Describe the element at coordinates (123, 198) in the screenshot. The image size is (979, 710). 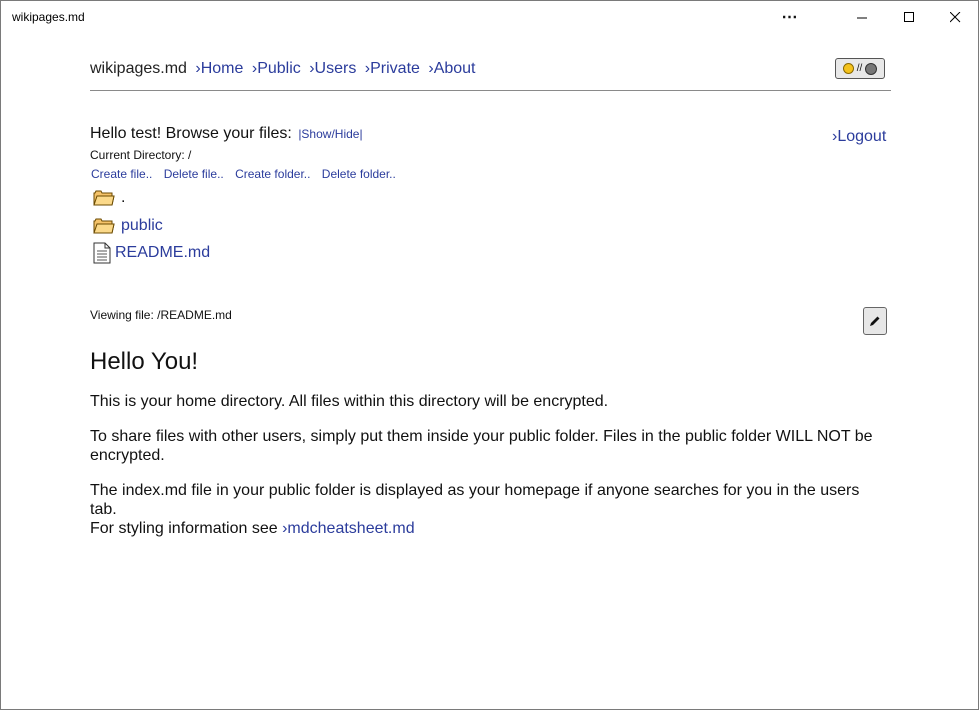
I see `entry-name: .` at that location.